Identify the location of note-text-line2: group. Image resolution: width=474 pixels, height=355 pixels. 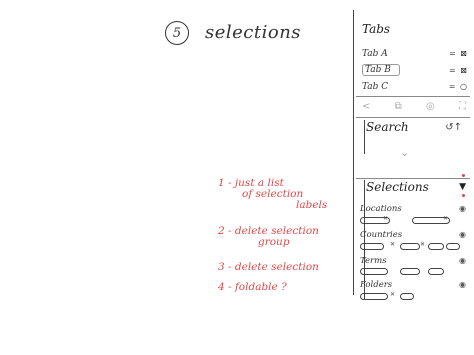
(274, 242).